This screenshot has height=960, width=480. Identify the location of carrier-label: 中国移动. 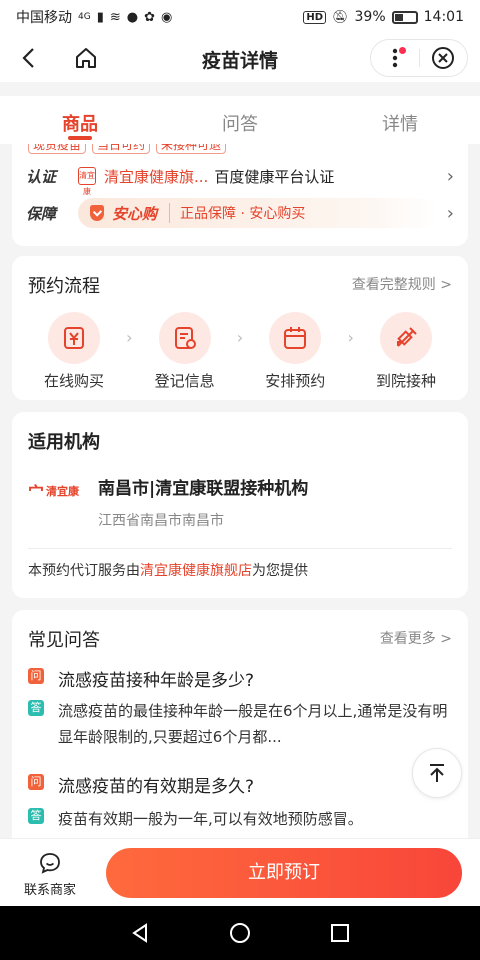
(44, 18).